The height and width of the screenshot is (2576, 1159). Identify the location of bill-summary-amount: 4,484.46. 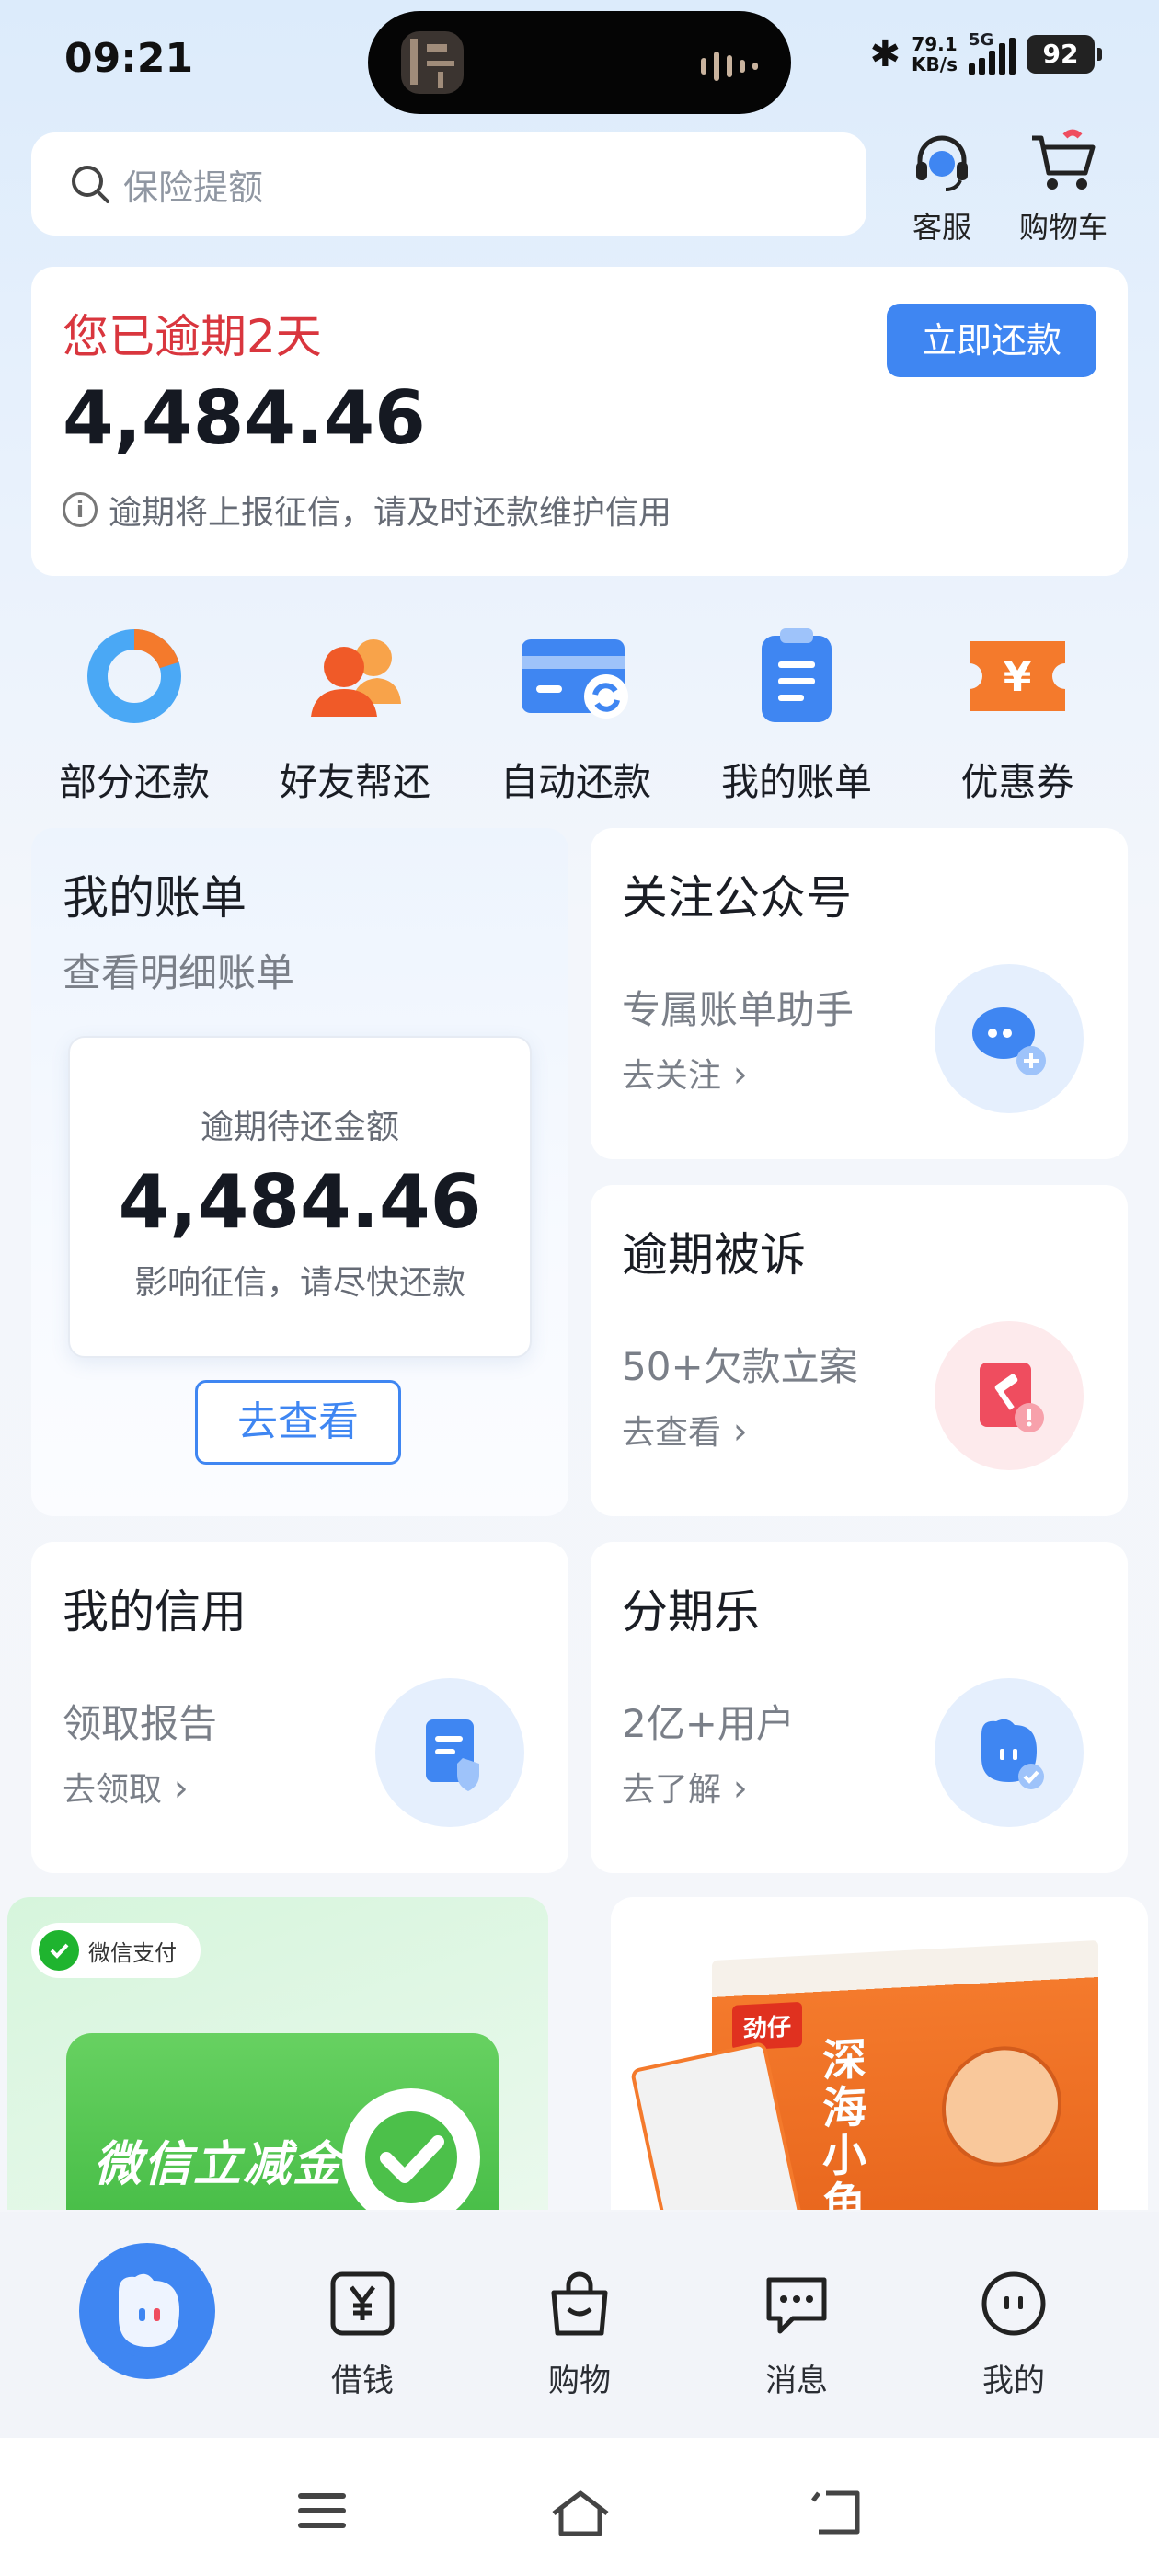
(300, 1202).